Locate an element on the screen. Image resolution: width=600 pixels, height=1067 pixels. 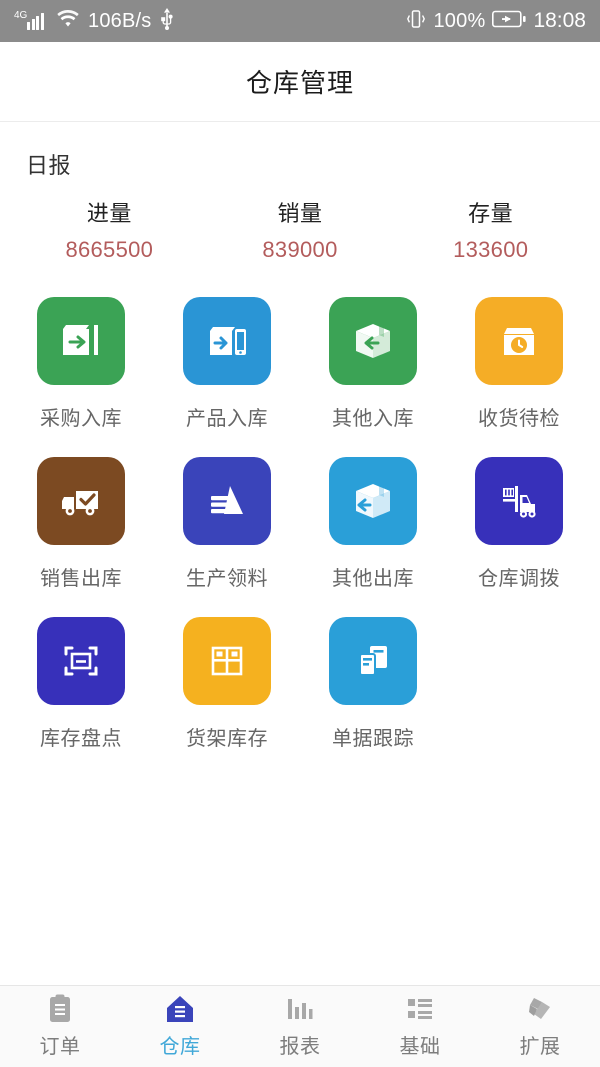
material-stack-icon is located at coordinates (227, 501).